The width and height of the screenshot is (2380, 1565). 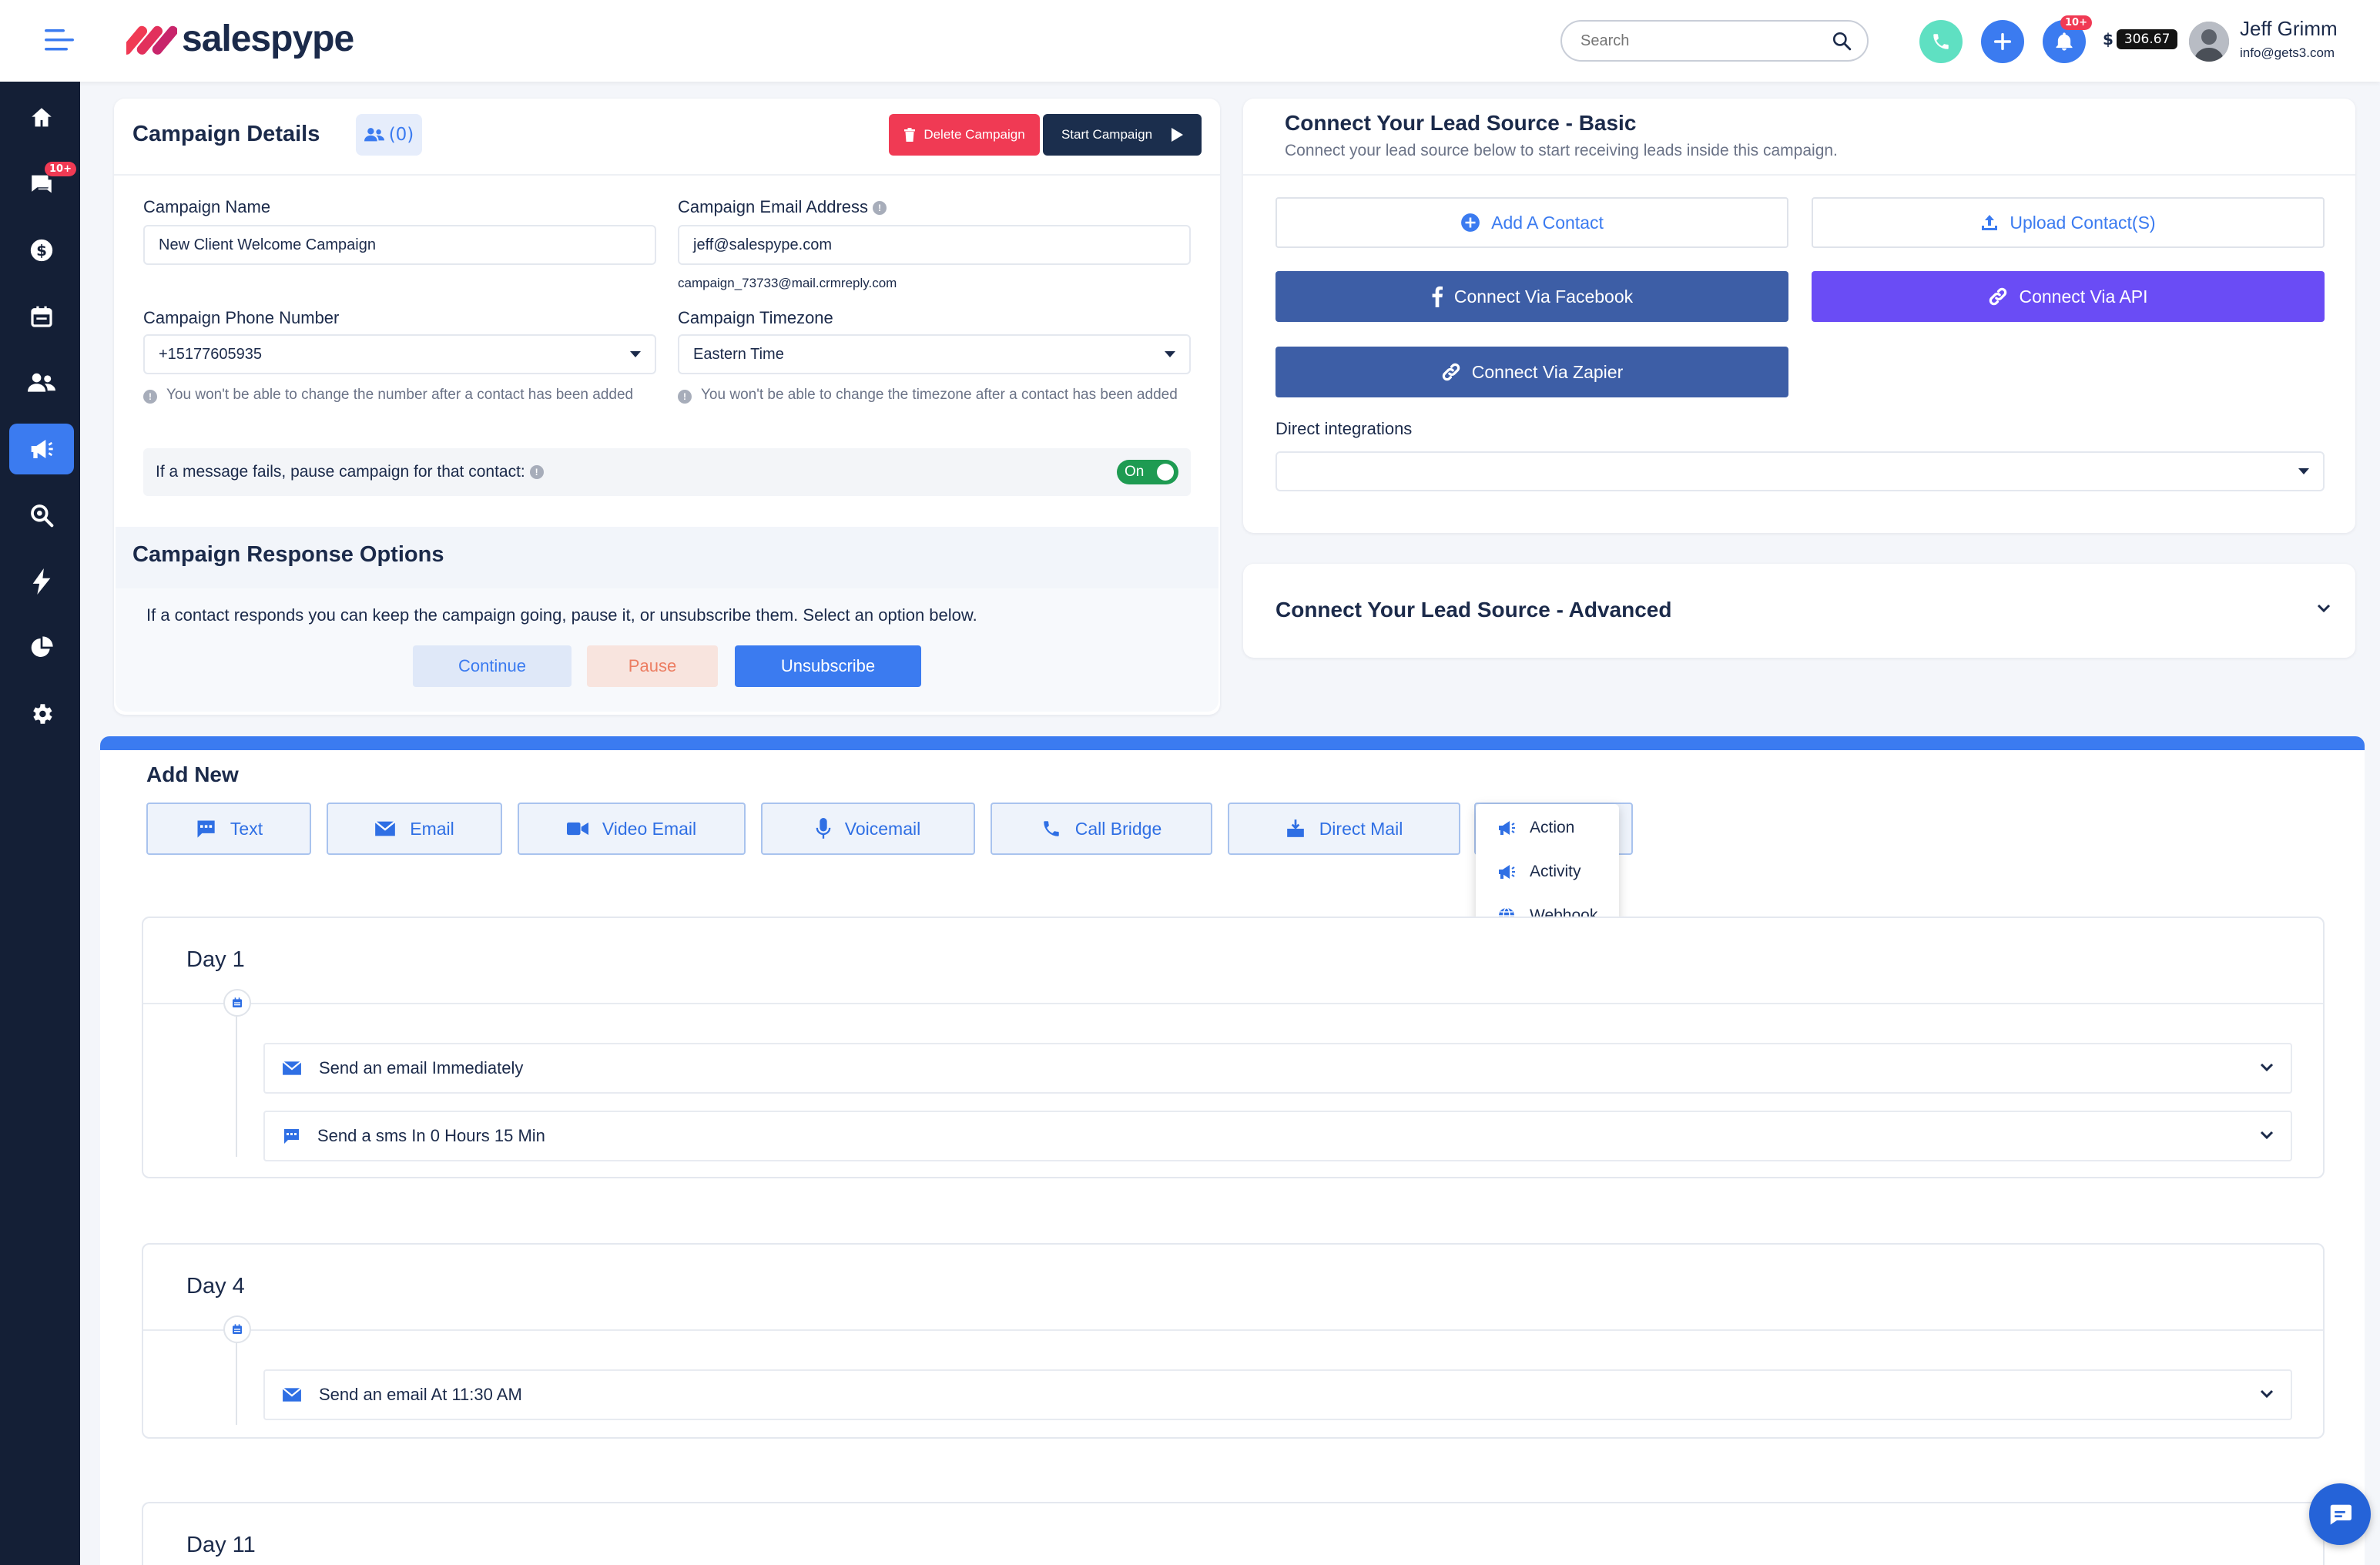 What do you see at coordinates (399, 354) in the screenshot?
I see `campaign-phone-select: +15177605935` at bounding box center [399, 354].